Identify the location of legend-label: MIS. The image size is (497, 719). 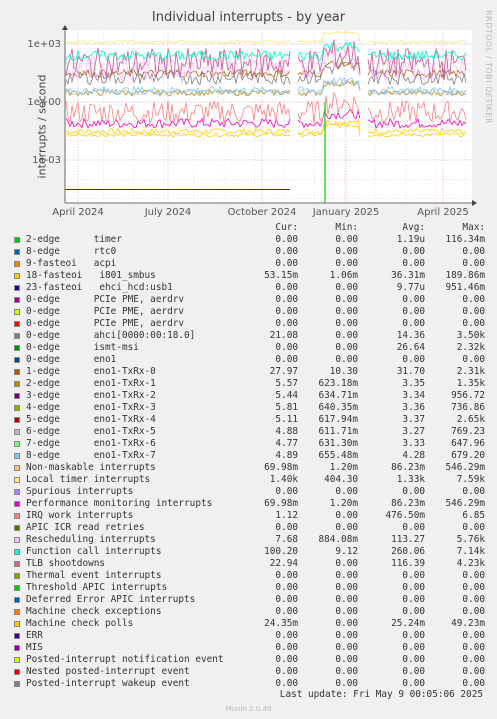
(34, 647).